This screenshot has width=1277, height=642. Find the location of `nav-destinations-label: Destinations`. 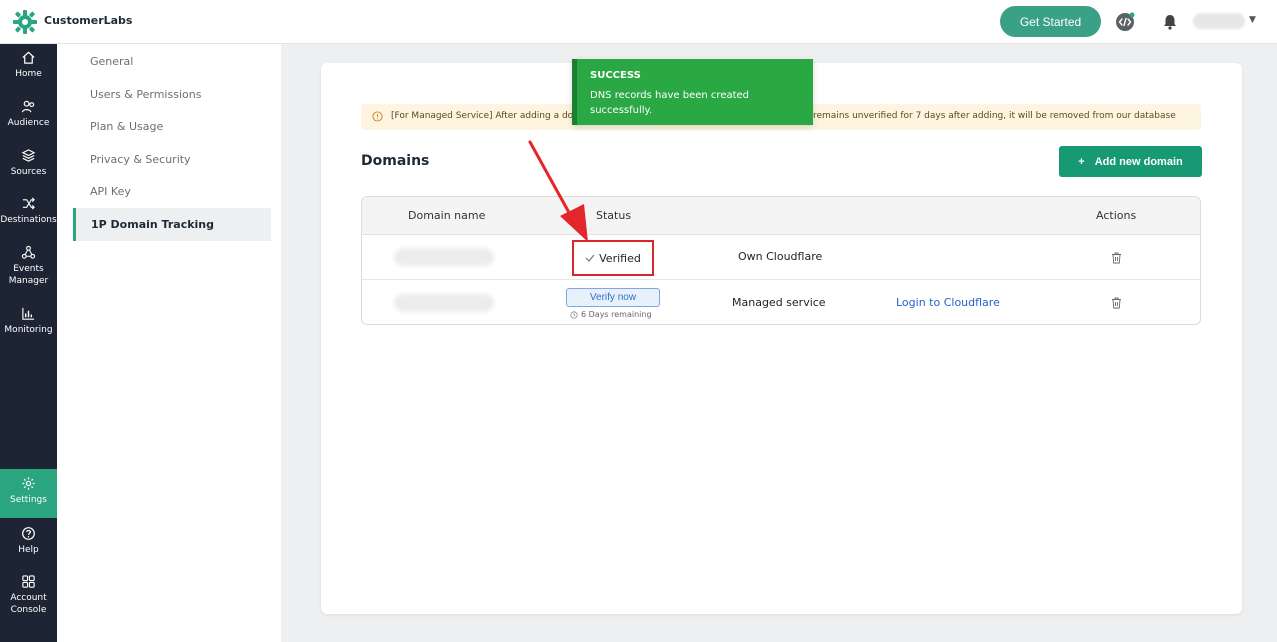

nav-destinations-label: Destinations is located at coordinates (28, 220).